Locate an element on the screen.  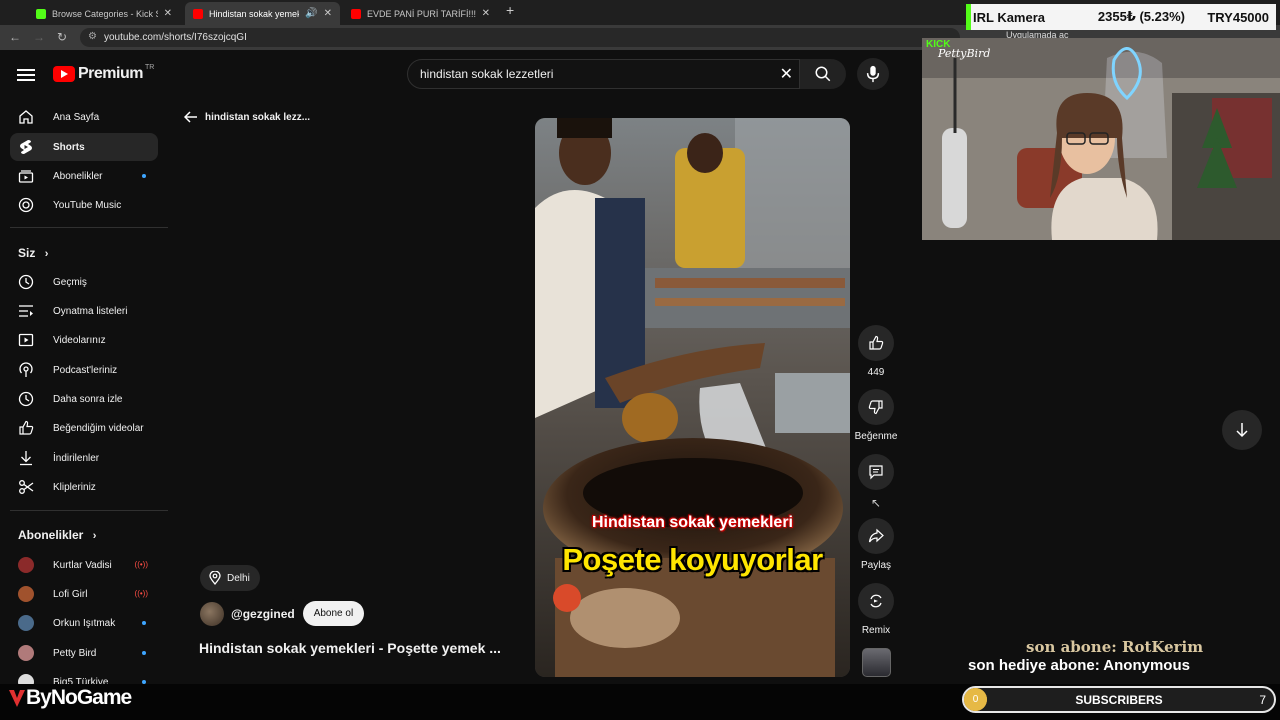
donation-ticker: IRL Kamera 2355₺ (5.23%) TRY45000 is located at coordinates (1121, 17).